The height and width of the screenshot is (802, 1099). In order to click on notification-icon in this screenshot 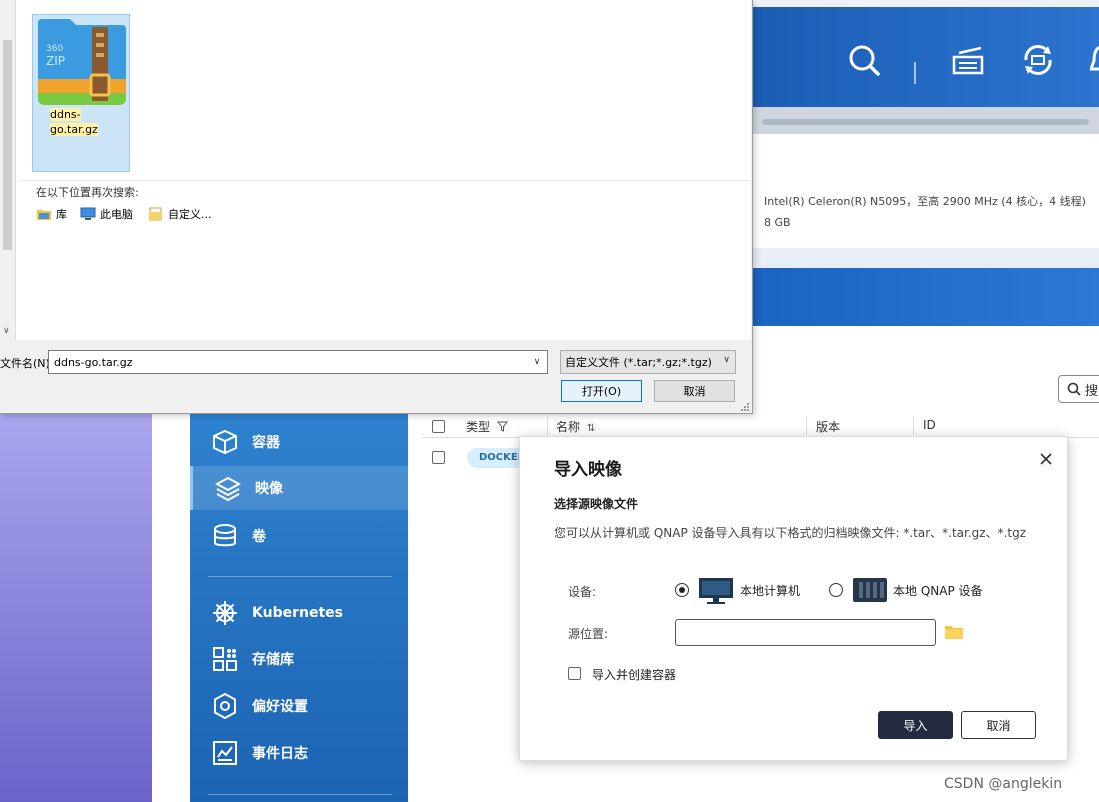, I will do `click(1090, 60)`.